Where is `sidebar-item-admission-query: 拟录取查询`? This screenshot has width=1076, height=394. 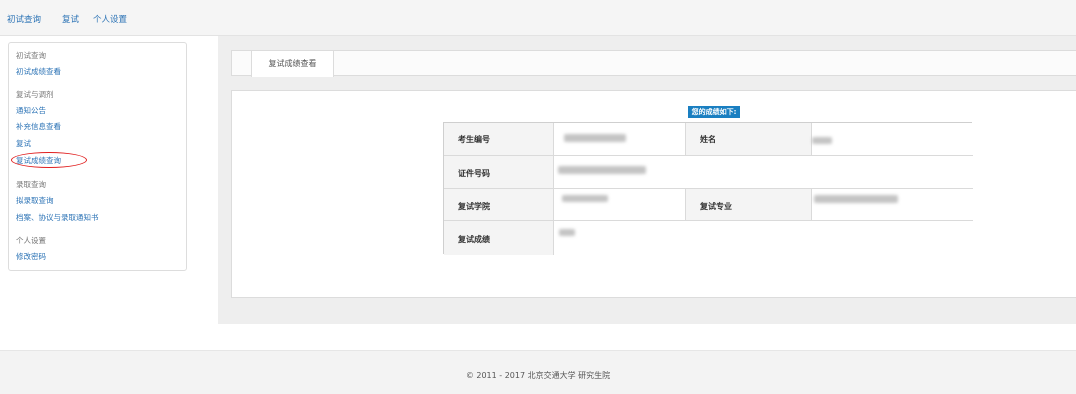 sidebar-item-admission-query: 拟录取查询 is located at coordinates (35, 200).